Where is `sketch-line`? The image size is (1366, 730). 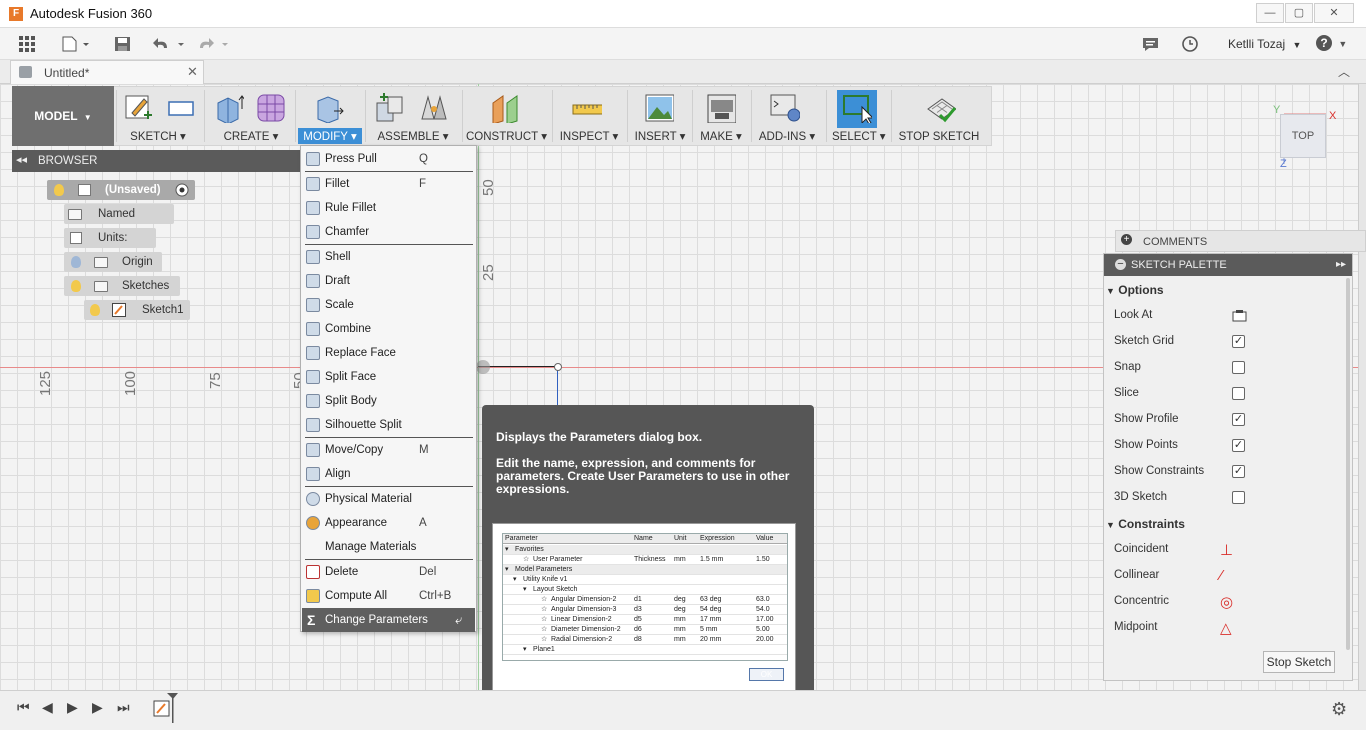 sketch-line is located at coordinates (518, 366).